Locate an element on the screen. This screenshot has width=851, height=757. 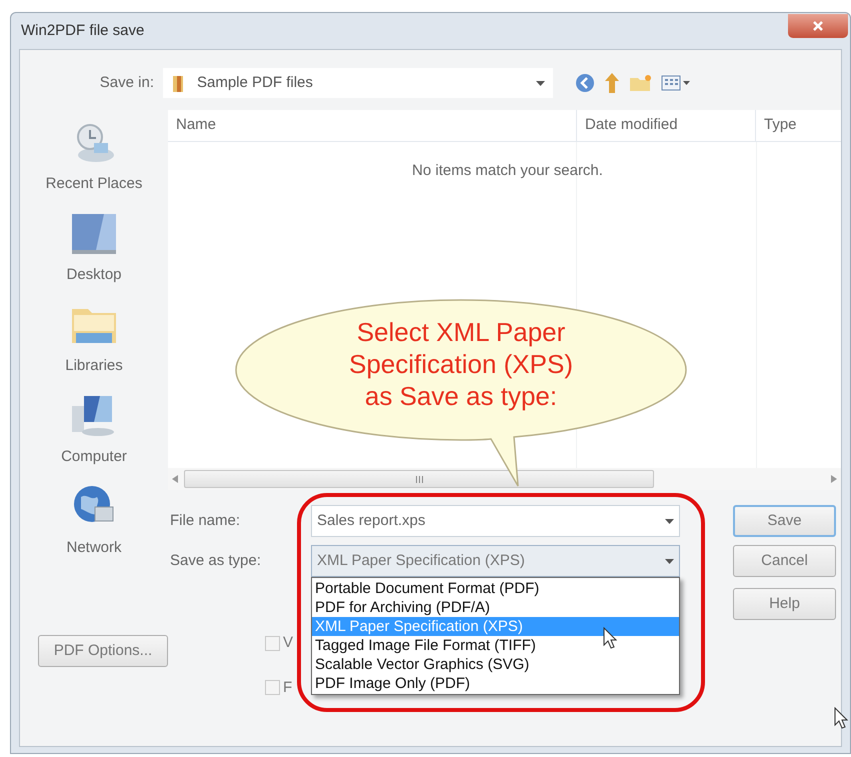
callout-text: Select XML Paper Specification (XPS) as Save as type: is located at coordinates (461, 364).